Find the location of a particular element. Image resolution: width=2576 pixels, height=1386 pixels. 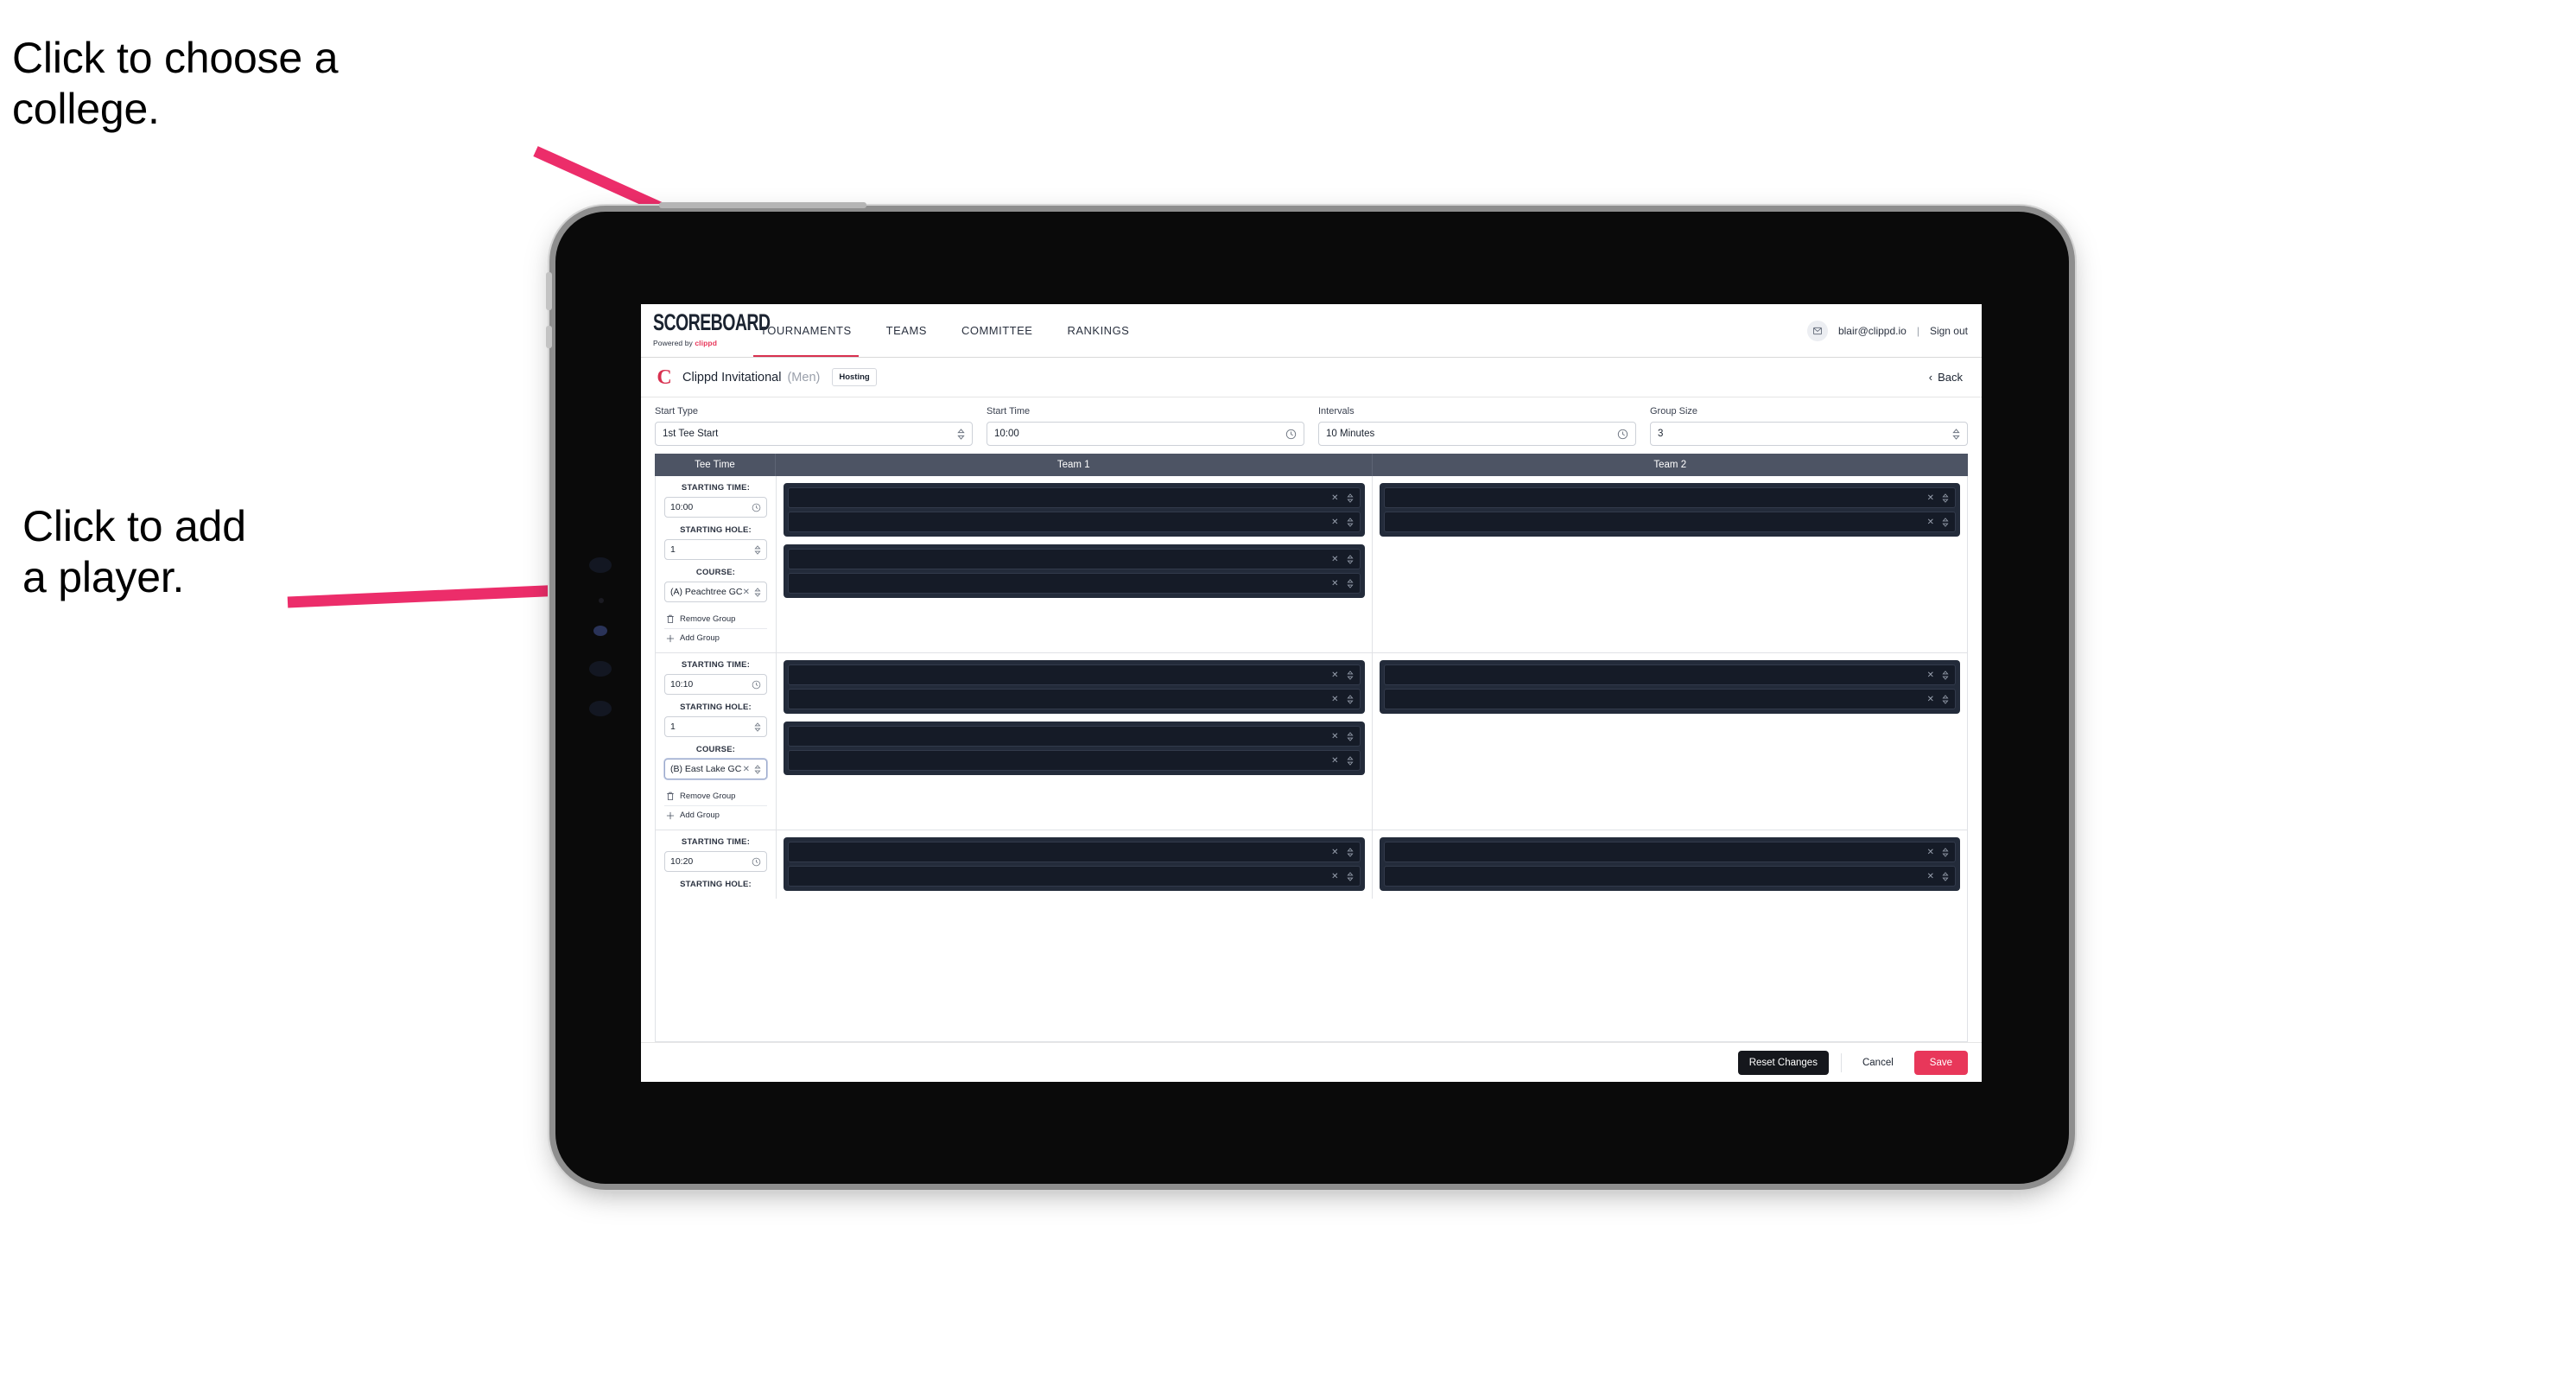

table-header-row: Tee Time Team 1 Team 2 is located at coordinates (1311, 465).